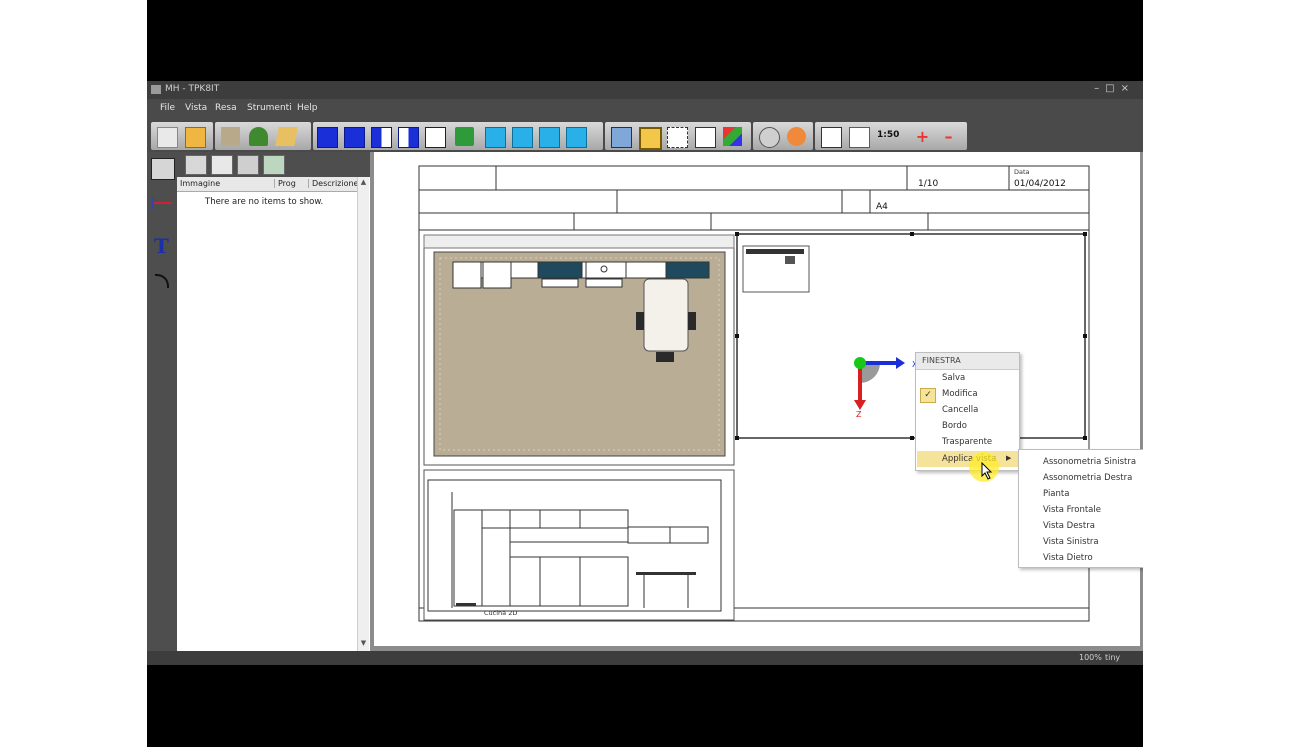 The width and height of the screenshot is (1290, 747). What do you see at coordinates (354, 137) in the screenshot?
I see `view-cube-back-icon` at bounding box center [354, 137].